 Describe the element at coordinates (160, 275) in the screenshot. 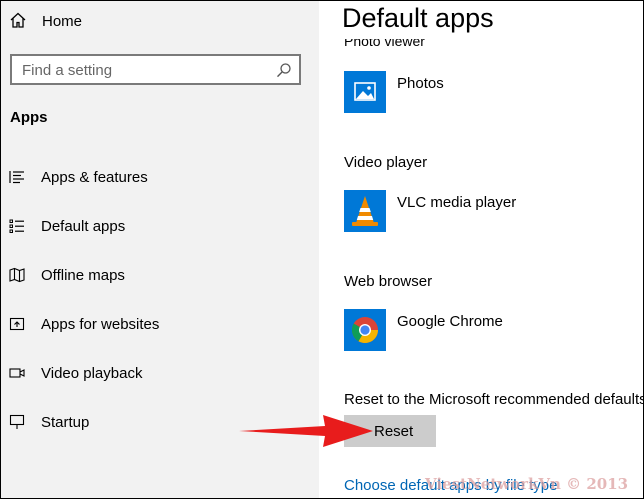

I see `sidebar-item-offline-maps: Offline maps` at that location.